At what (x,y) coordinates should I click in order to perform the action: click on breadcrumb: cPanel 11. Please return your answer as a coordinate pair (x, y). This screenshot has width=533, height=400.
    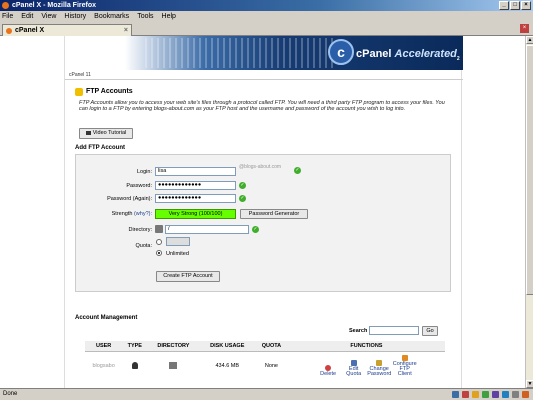
    Looking at the image, I should click on (264, 75).